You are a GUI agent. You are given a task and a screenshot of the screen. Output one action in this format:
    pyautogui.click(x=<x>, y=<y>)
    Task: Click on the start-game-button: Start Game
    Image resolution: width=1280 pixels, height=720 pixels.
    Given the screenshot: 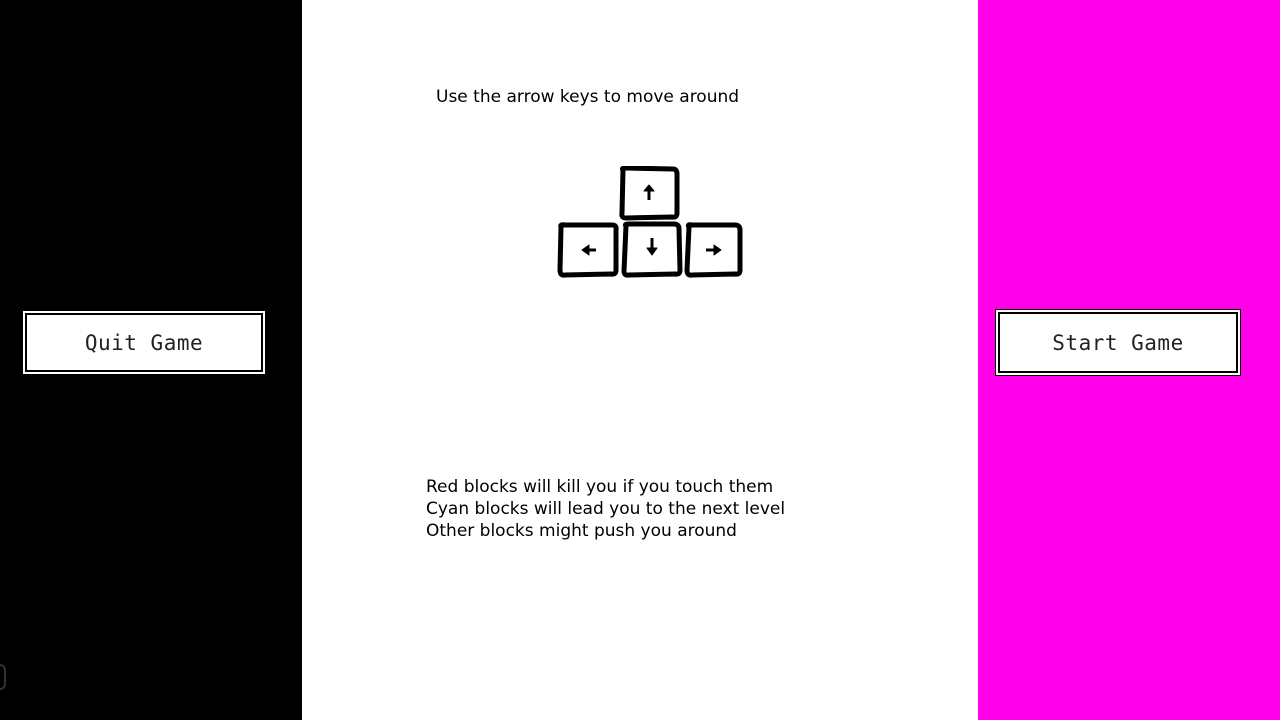 What is the action you would take?
    pyautogui.click(x=1118, y=342)
    